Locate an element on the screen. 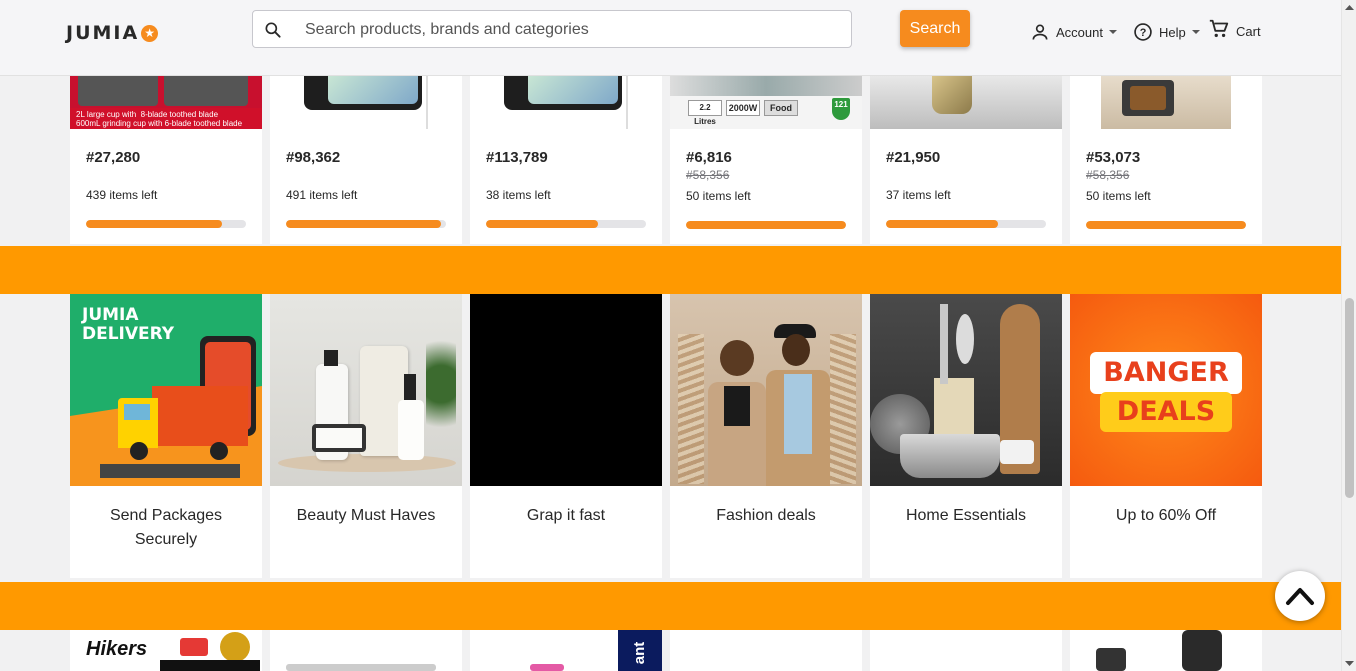  product-card: #21,950 37 items left is located at coordinates (966, 160).